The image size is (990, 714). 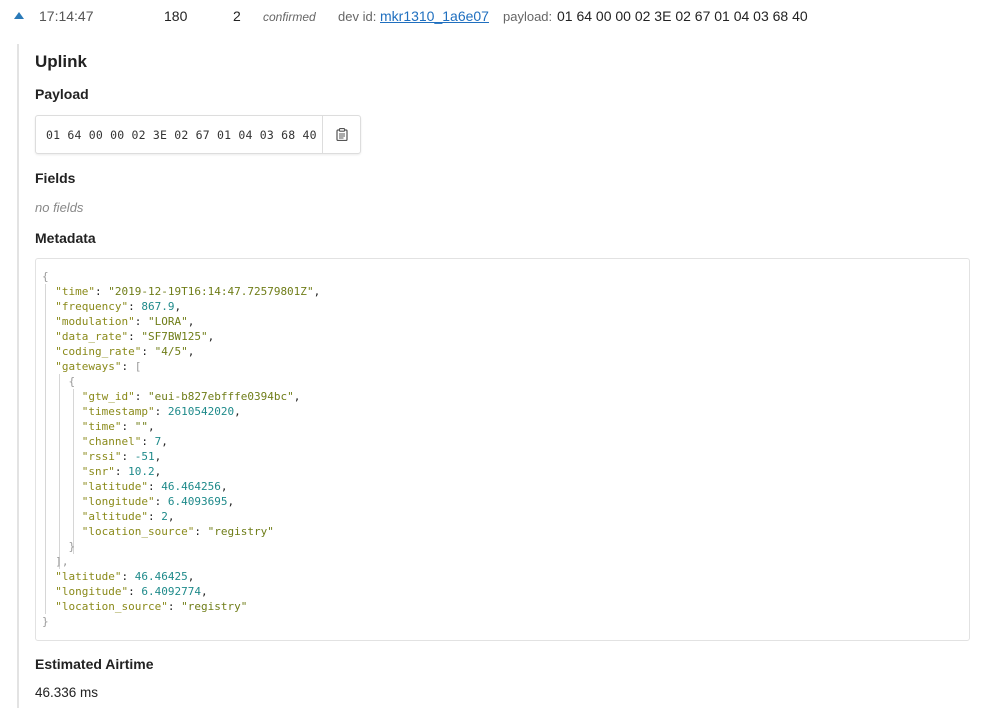 I want to click on dev-id-label: dev id:, so click(x=357, y=16).